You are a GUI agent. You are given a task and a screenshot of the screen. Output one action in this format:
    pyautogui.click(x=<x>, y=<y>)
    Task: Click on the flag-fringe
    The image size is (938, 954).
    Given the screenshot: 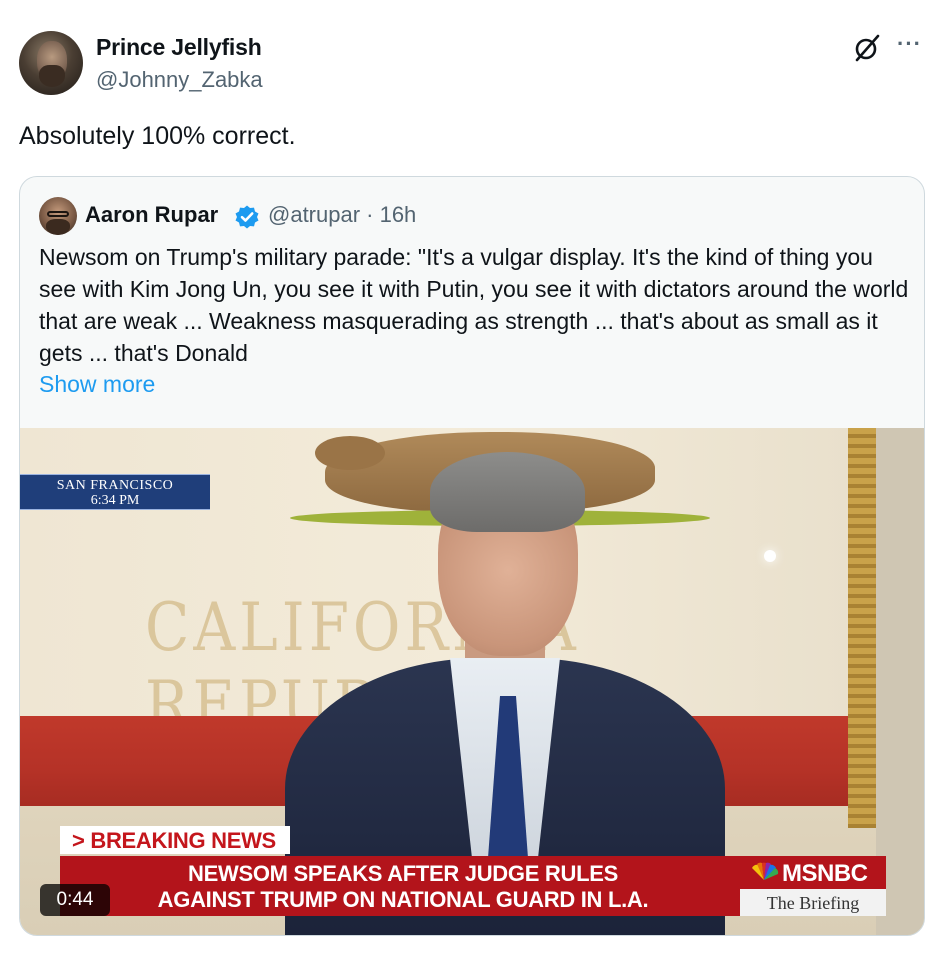 What is the action you would take?
    pyautogui.click(x=862, y=628)
    